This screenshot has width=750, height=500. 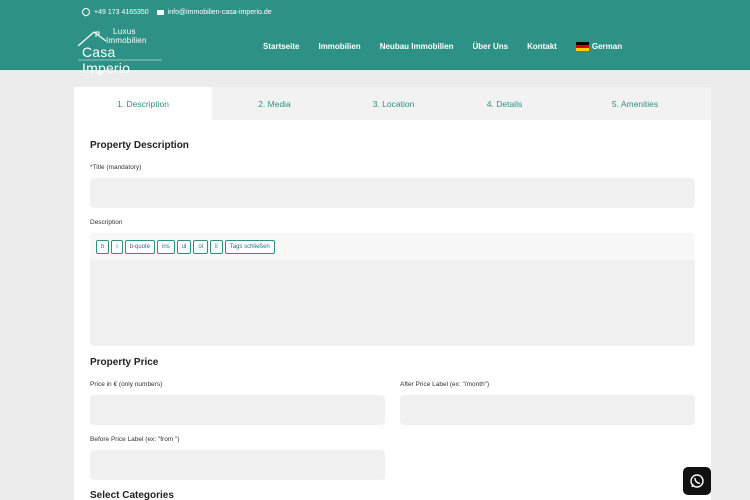 What do you see at coordinates (491, 46) in the screenshot?
I see `nav-ueber-uns: Über Uns` at bounding box center [491, 46].